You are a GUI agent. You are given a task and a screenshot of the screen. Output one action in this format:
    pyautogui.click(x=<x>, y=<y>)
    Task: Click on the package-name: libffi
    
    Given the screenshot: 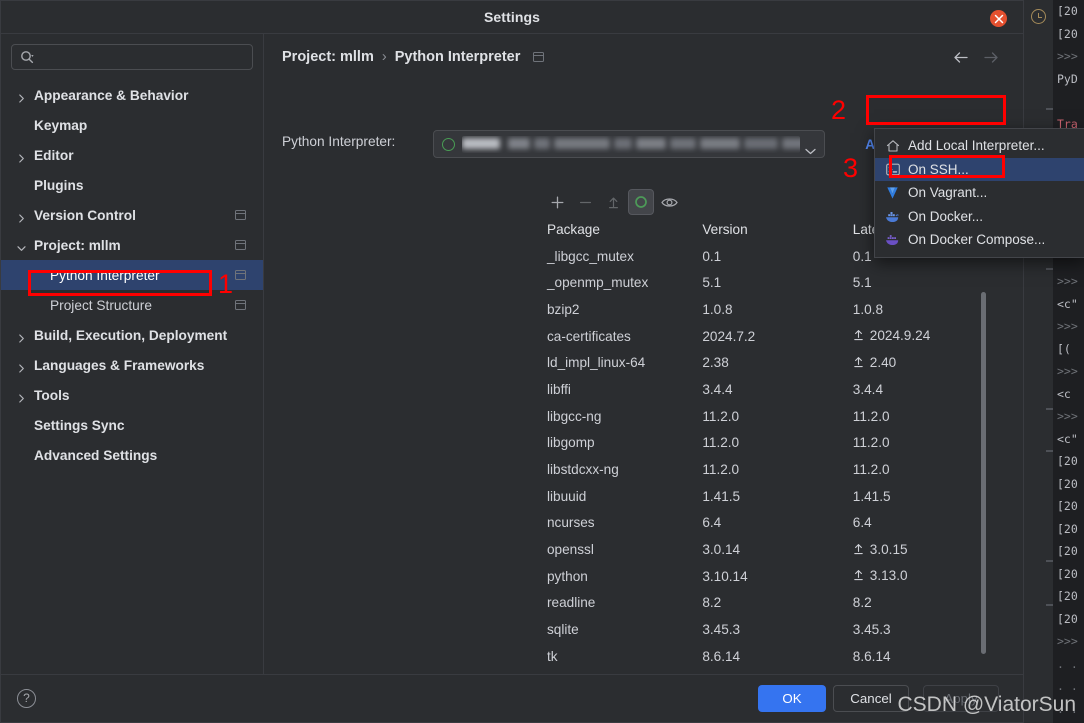 What is the action you would take?
    pyautogui.click(x=559, y=389)
    